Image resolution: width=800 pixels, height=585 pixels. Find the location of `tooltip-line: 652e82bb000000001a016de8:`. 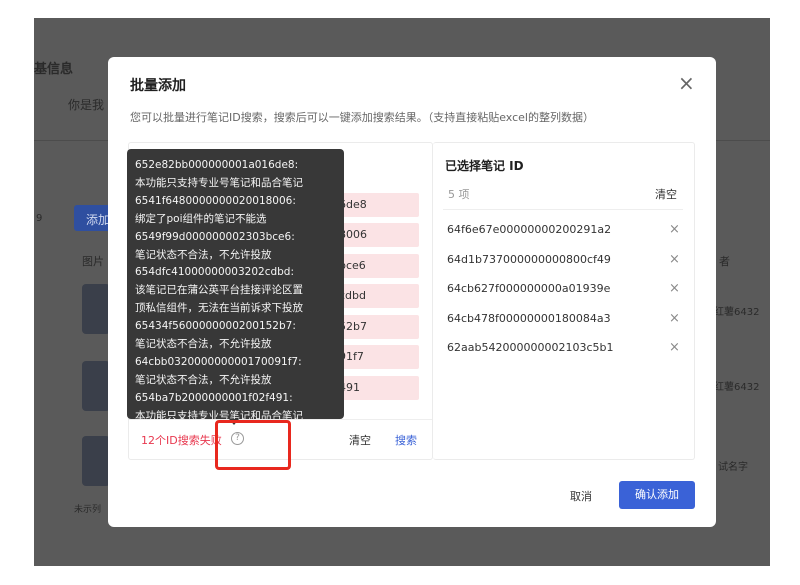

tooltip-line: 652e82bb000000001a016de8: is located at coordinates (217, 165).